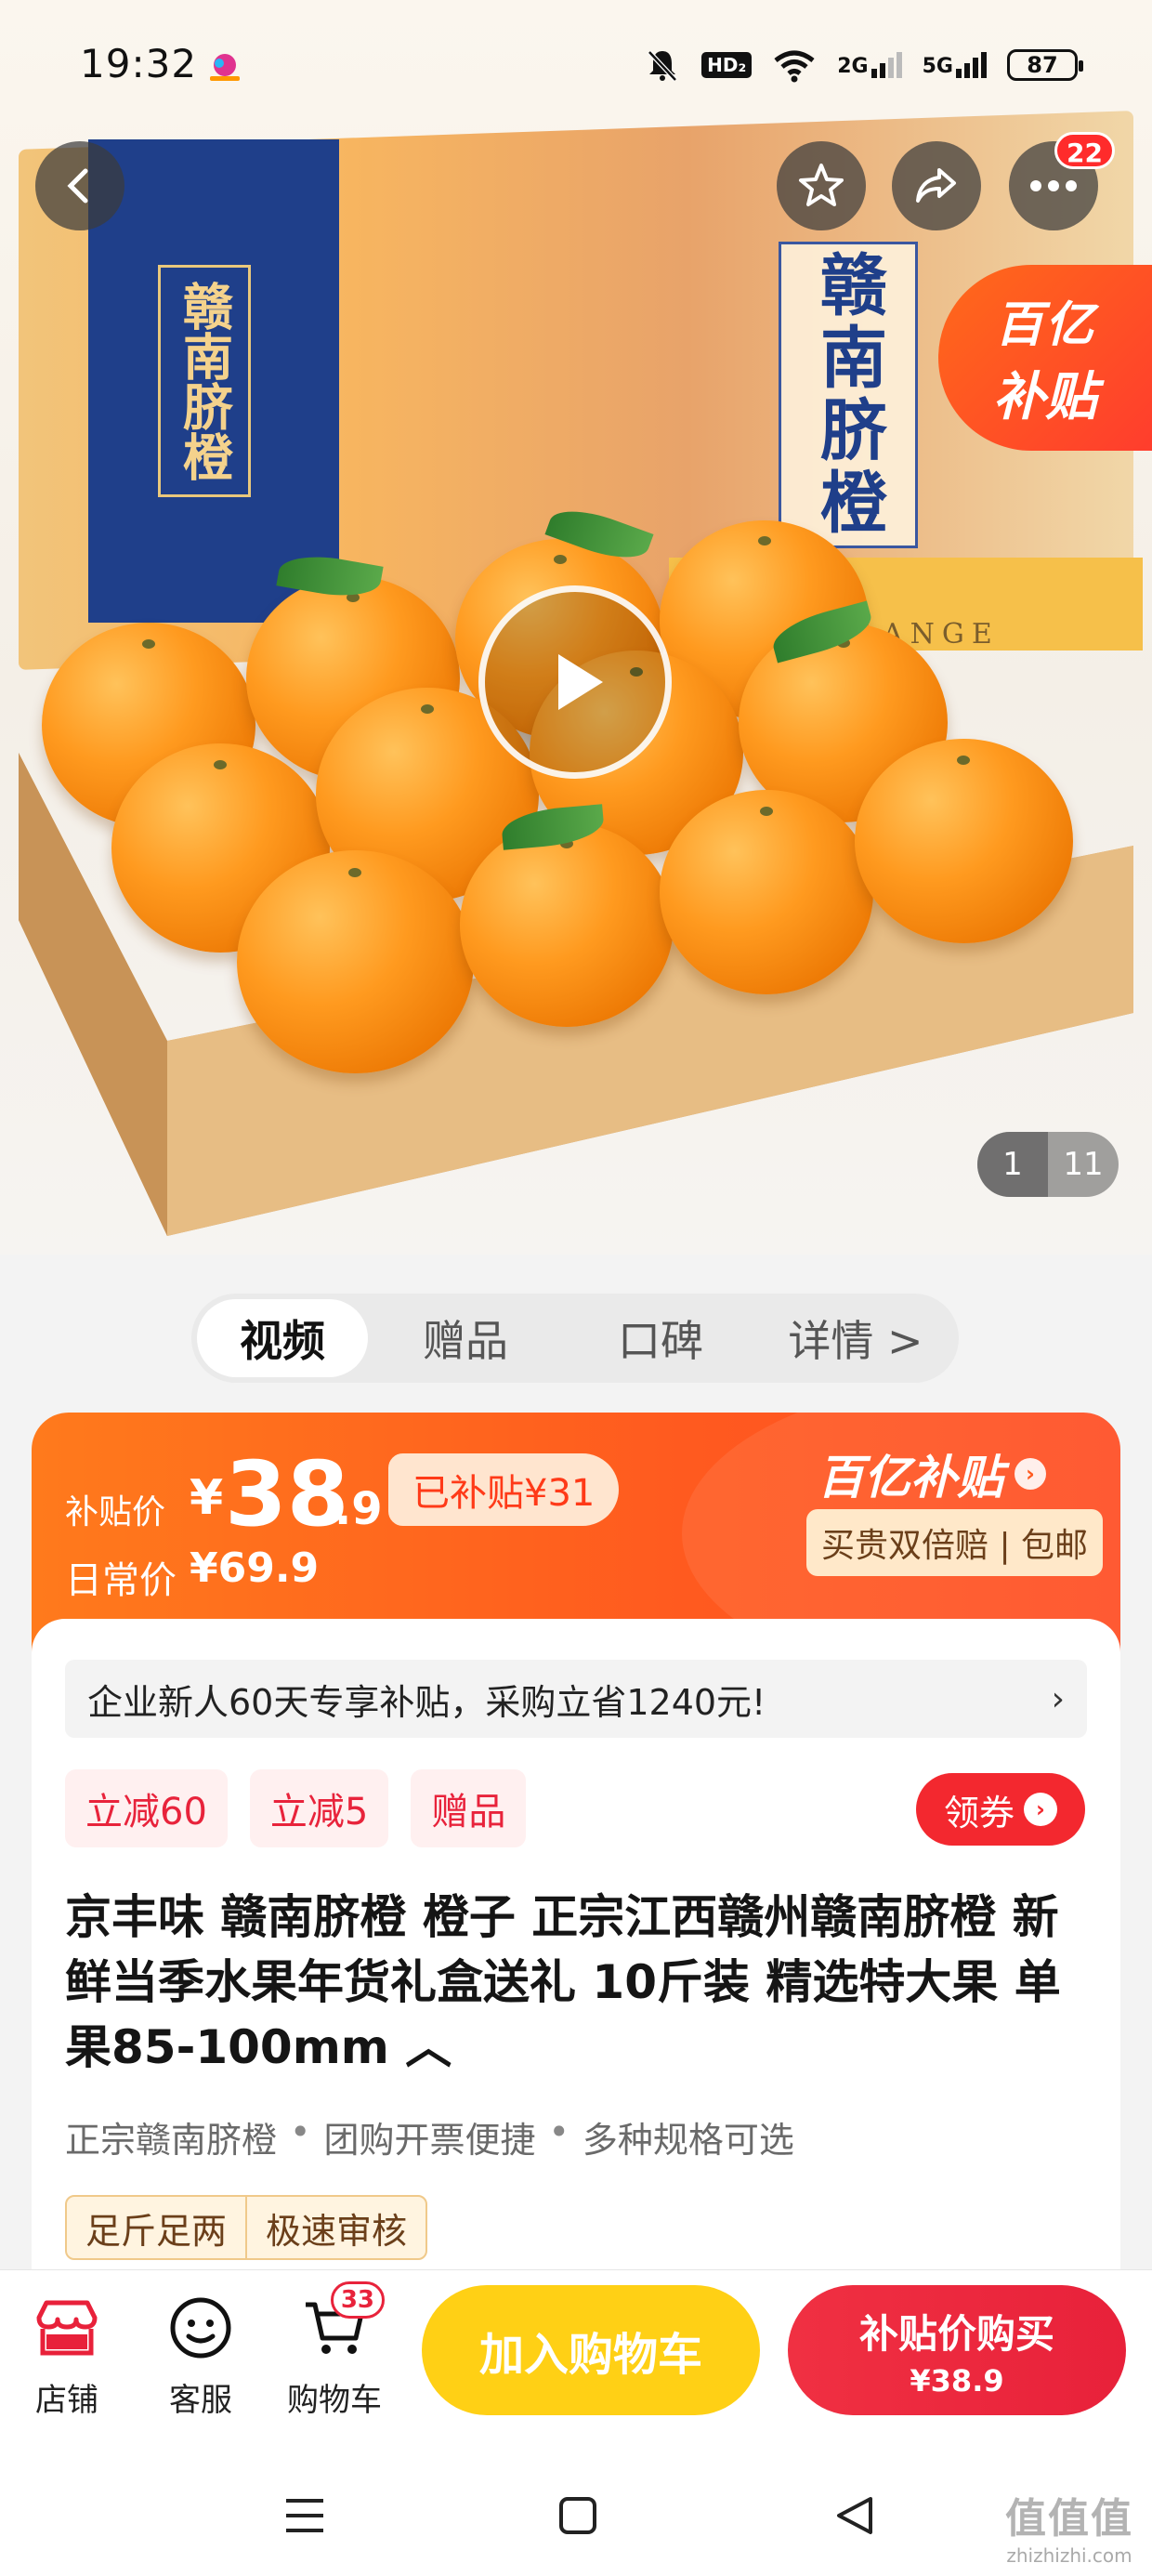  What do you see at coordinates (853, 66) in the screenshot?
I see `signal-2g-label: 2G` at bounding box center [853, 66].